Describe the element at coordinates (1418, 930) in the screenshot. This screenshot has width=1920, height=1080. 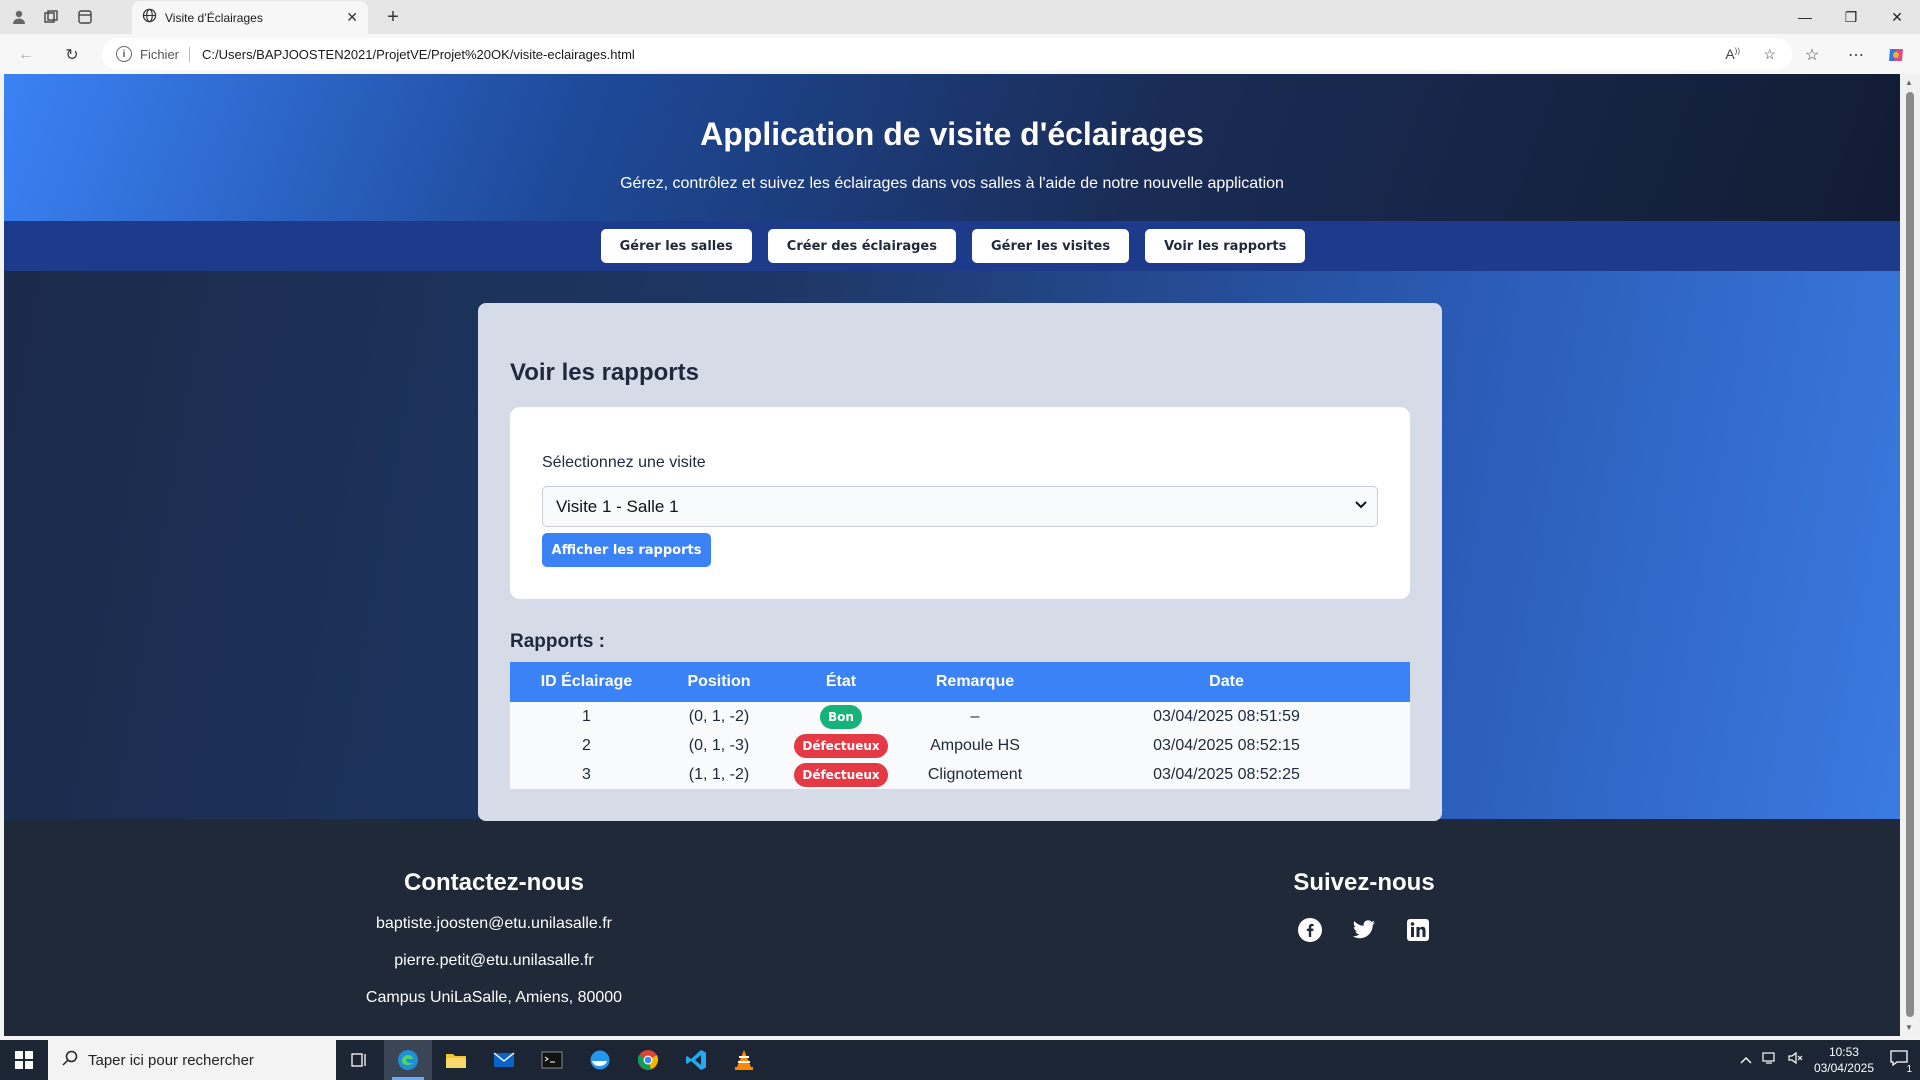
I see `linkedin-icon` at that location.